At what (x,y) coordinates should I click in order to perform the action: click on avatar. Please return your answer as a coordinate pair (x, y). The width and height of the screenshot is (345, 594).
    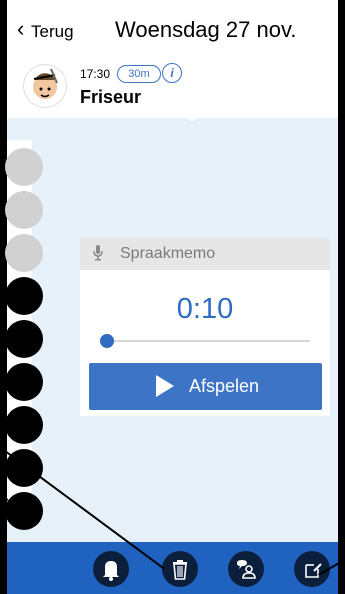
    Looking at the image, I should click on (45, 86).